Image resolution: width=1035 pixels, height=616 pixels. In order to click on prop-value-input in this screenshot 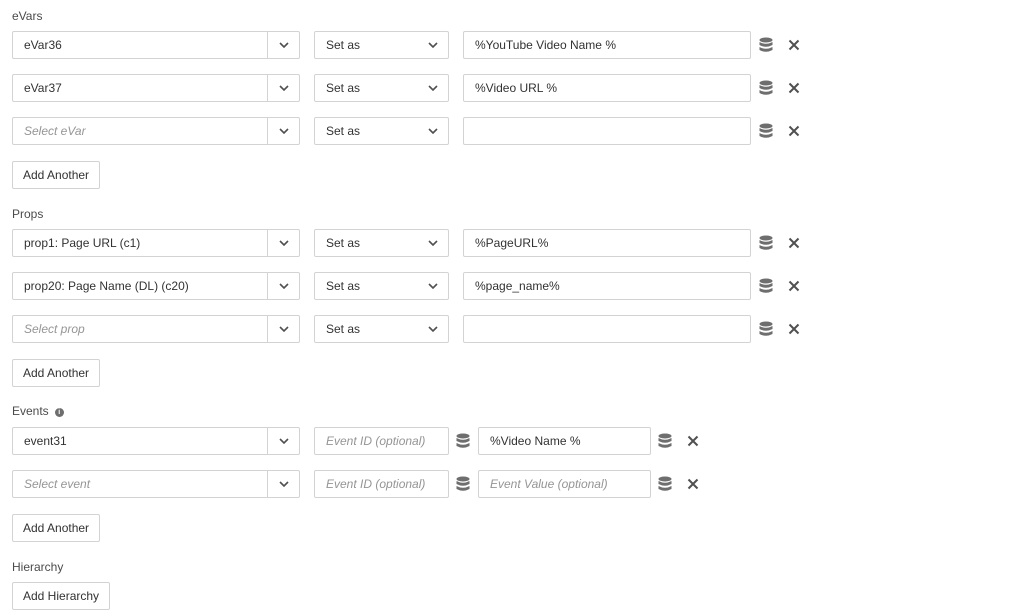, I will do `click(607, 329)`.